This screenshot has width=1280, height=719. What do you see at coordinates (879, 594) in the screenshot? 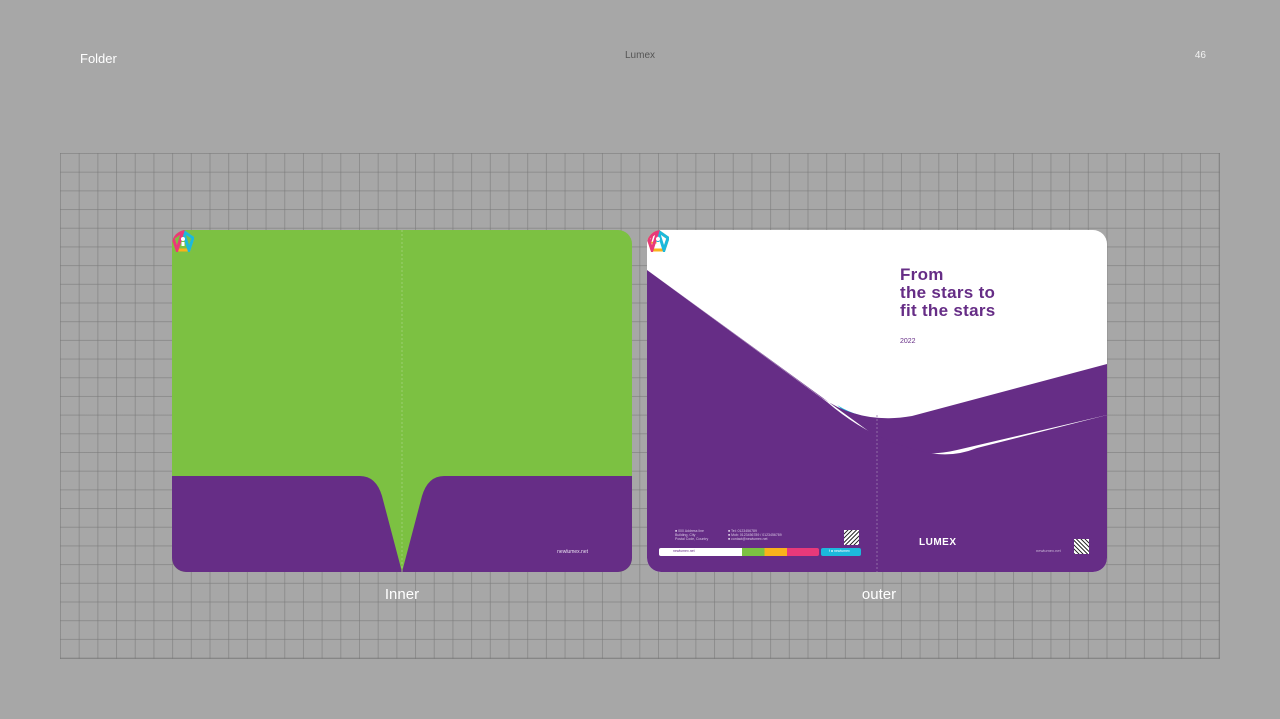
I see `outer-caption: outer` at bounding box center [879, 594].